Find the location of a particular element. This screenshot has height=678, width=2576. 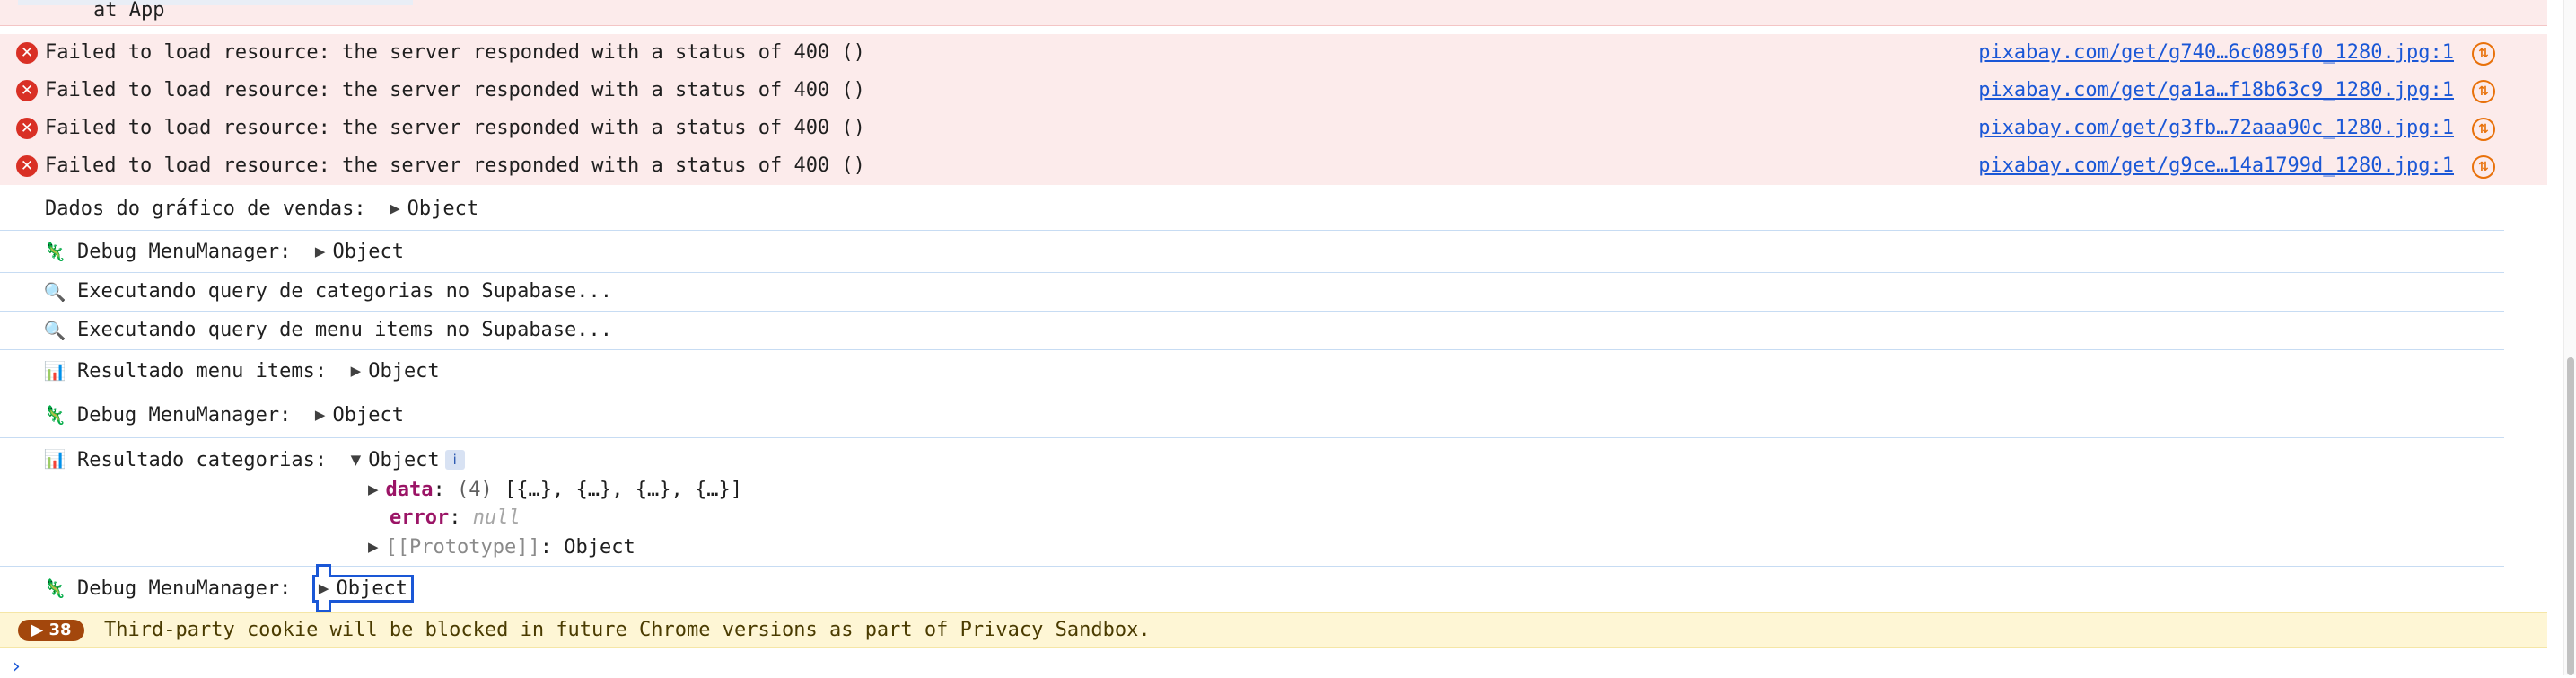

property-value: [{…}, {…}, {…}, {…}] is located at coordinates (623, 490).